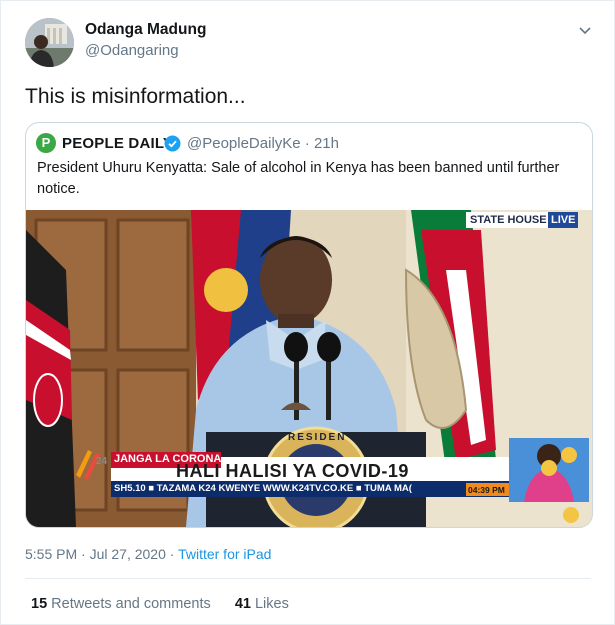 This screenshot has height=625, width=615. What do you see at coordinates (563, 220) in the screenshot?
I see `live-badge: LIVE` at bounding box center [563, 220].